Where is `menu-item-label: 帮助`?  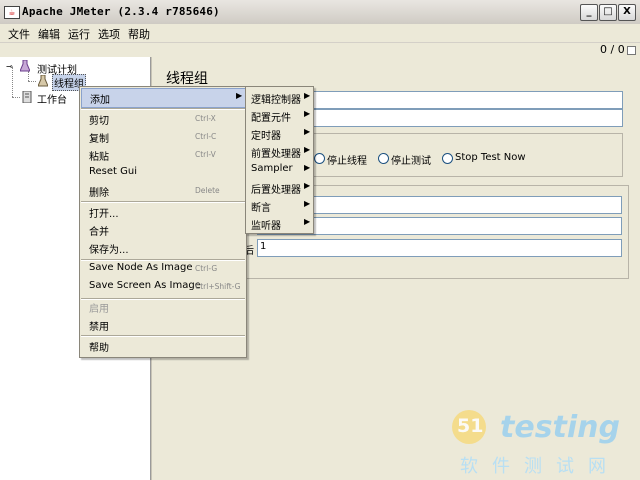 menu-item-label: 帮助 is located at coordinates (99, 348).